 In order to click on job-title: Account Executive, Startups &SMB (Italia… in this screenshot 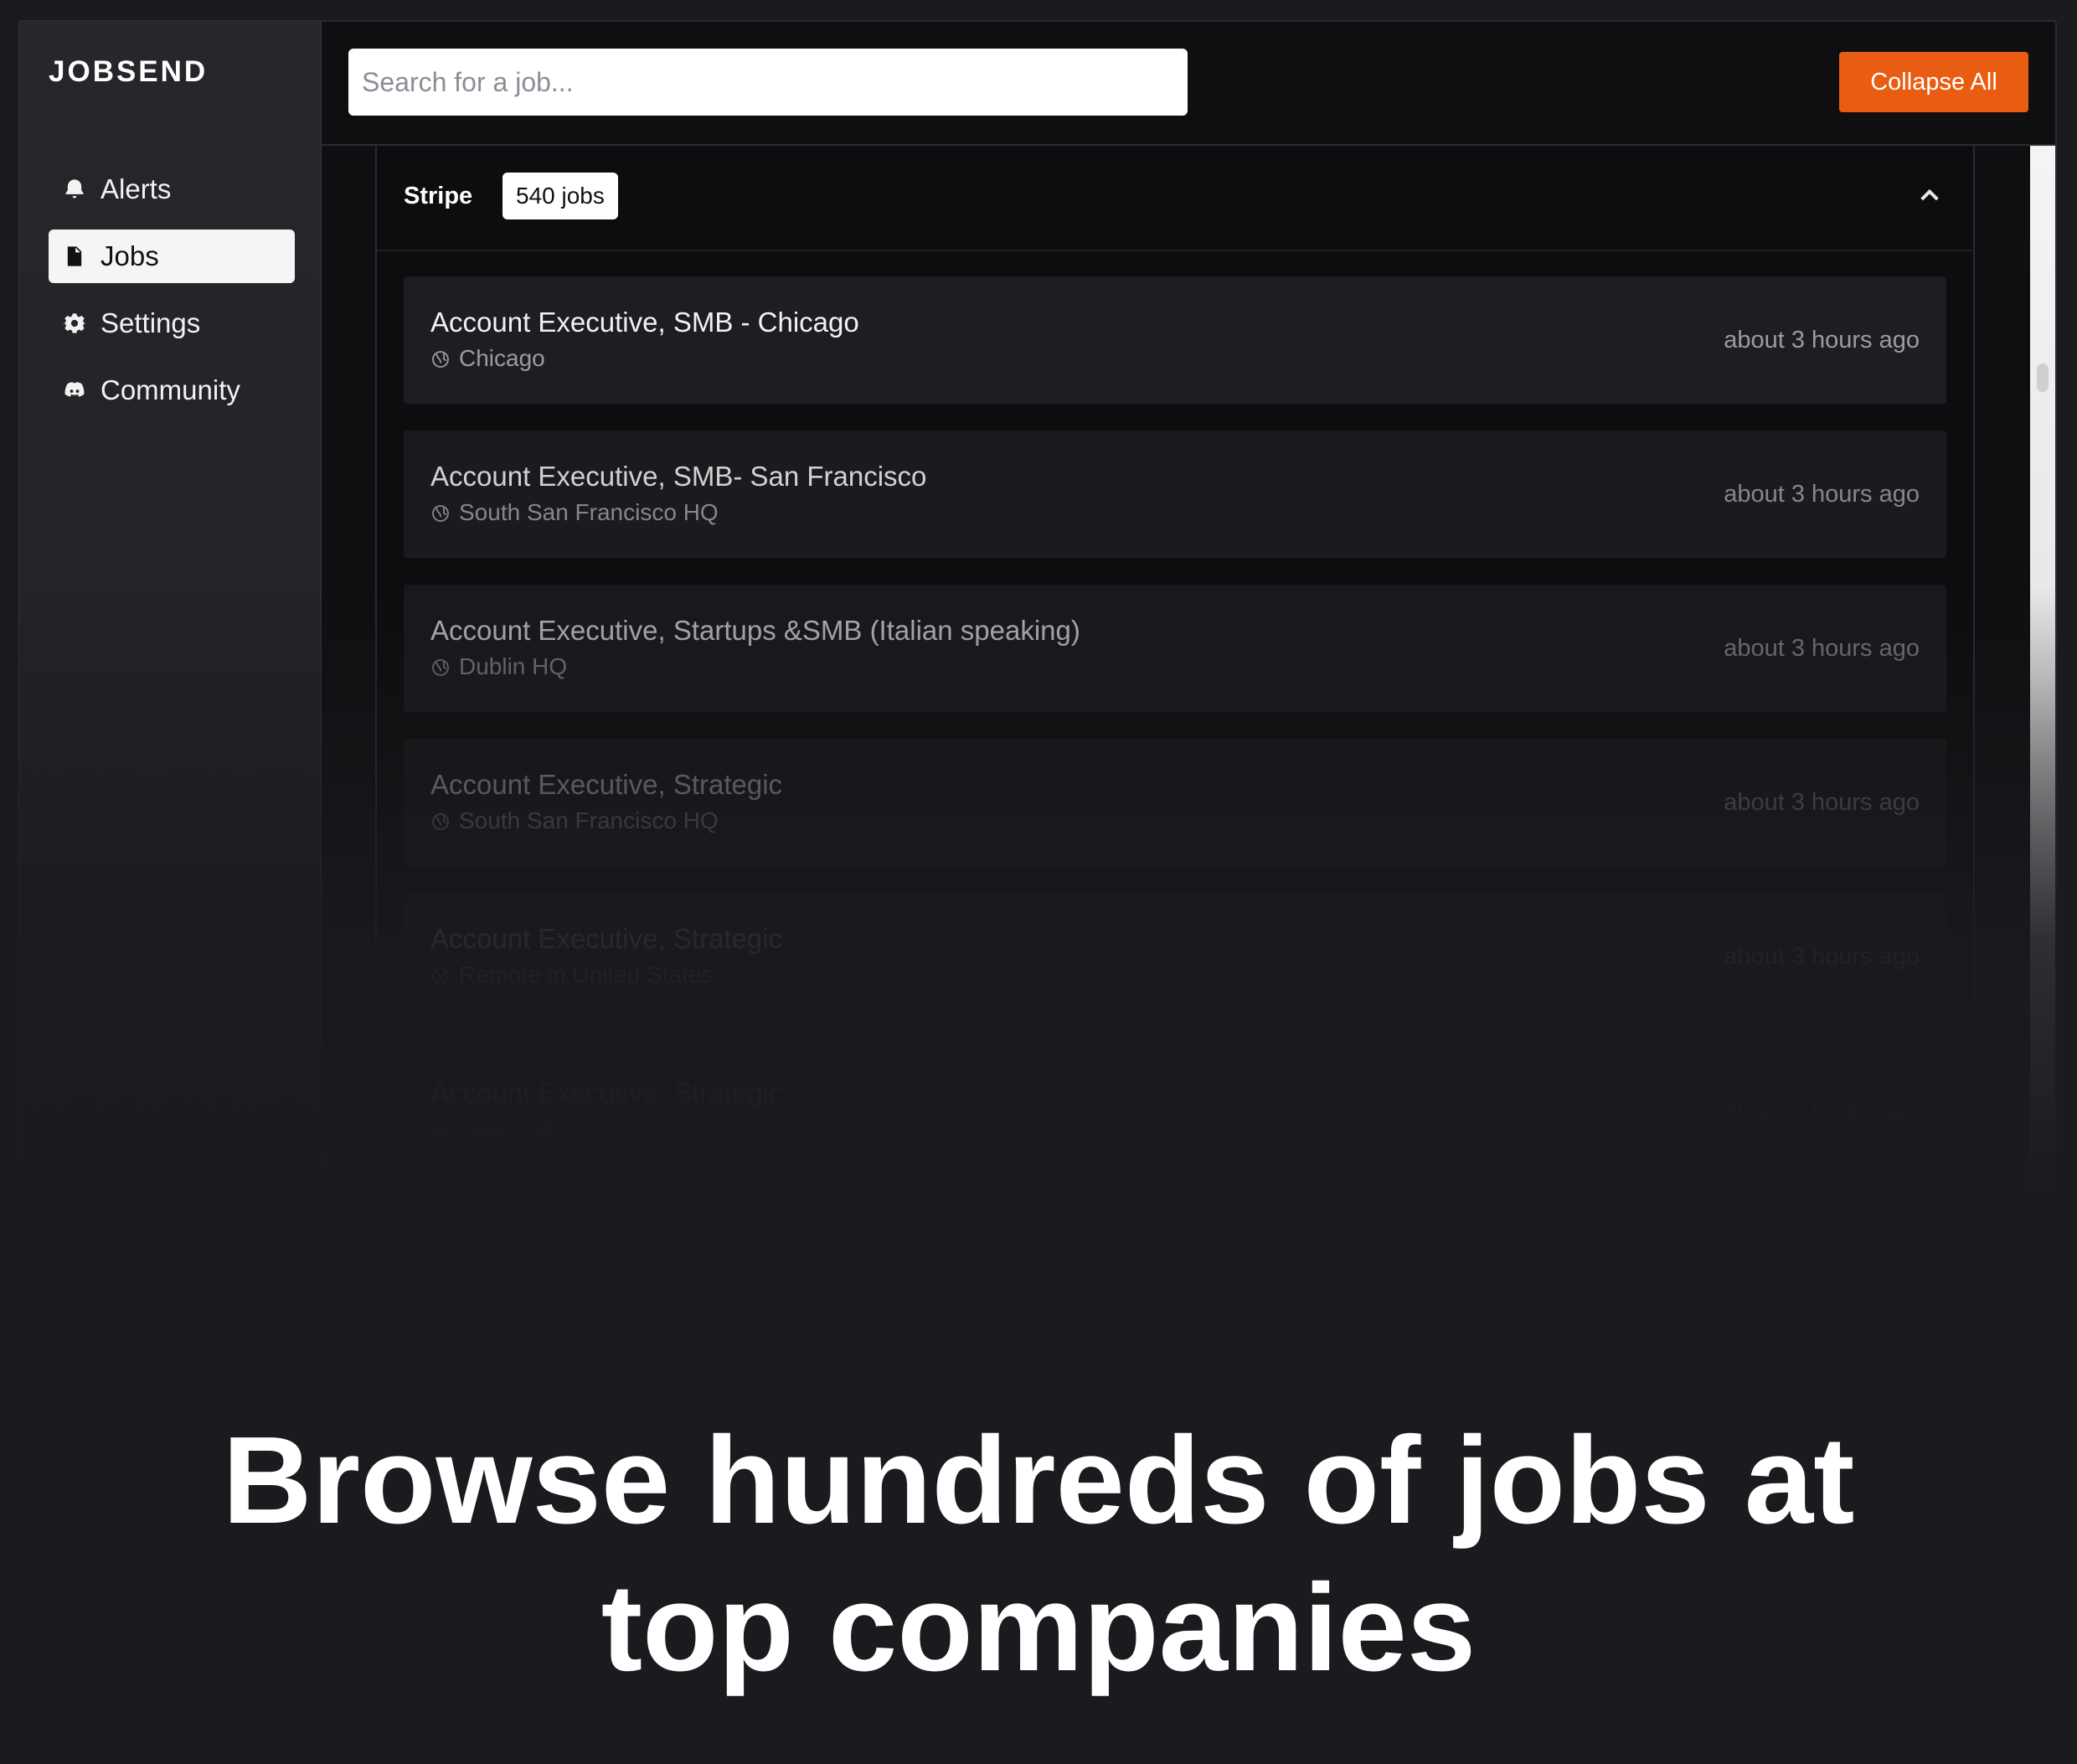, I will do `click(755, 631)`.